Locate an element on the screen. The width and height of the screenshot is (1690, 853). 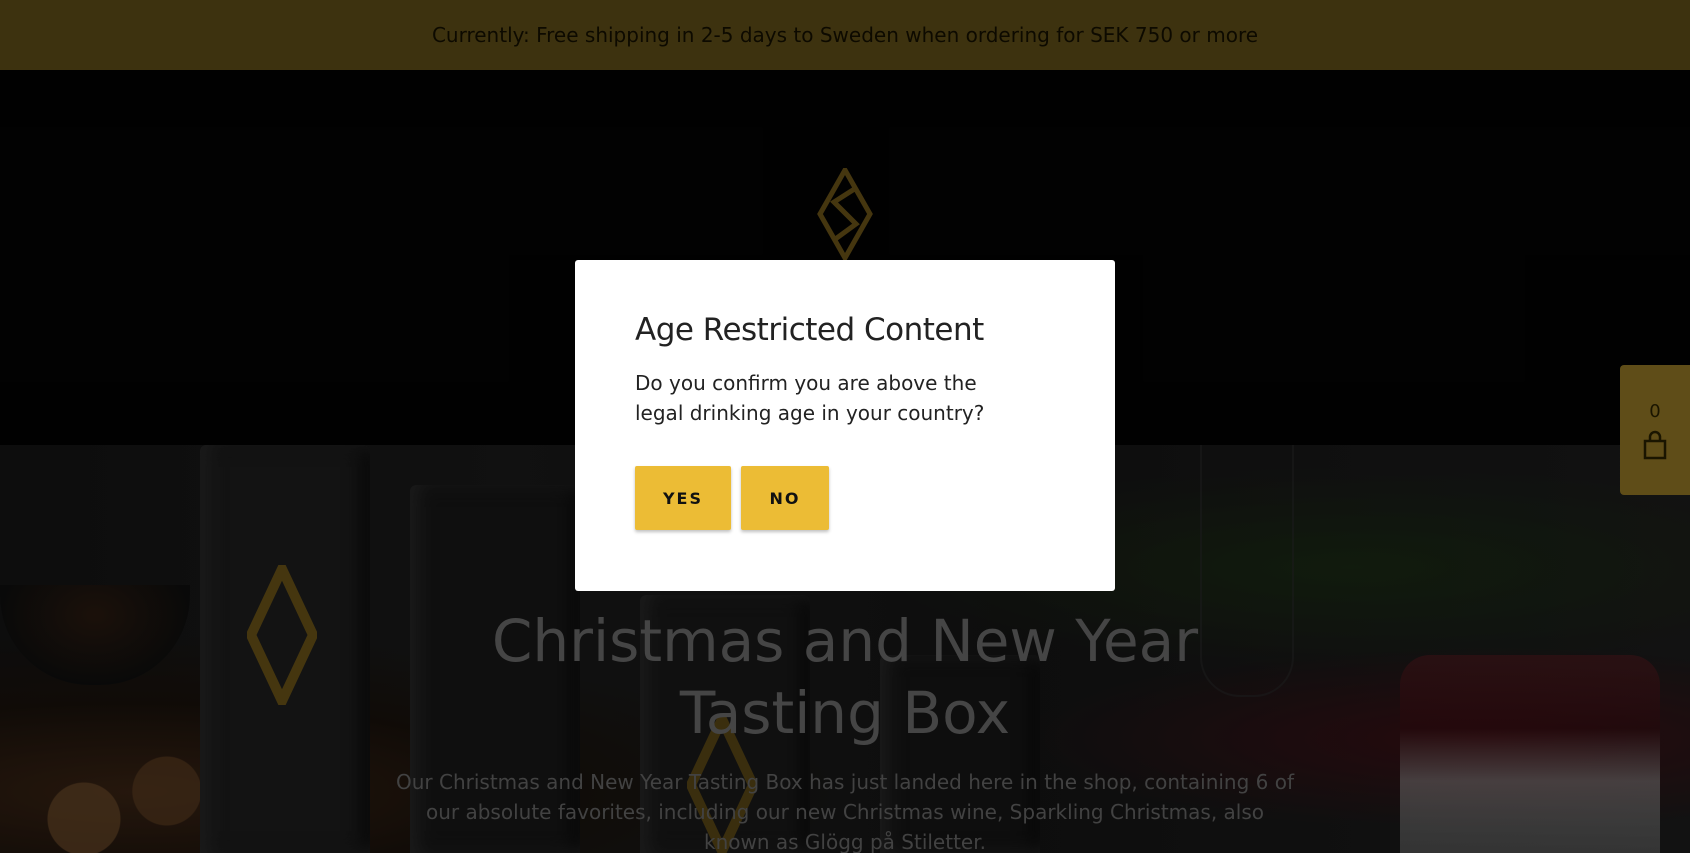
shopping-bag-icon is located at coordinates (1655, 444).